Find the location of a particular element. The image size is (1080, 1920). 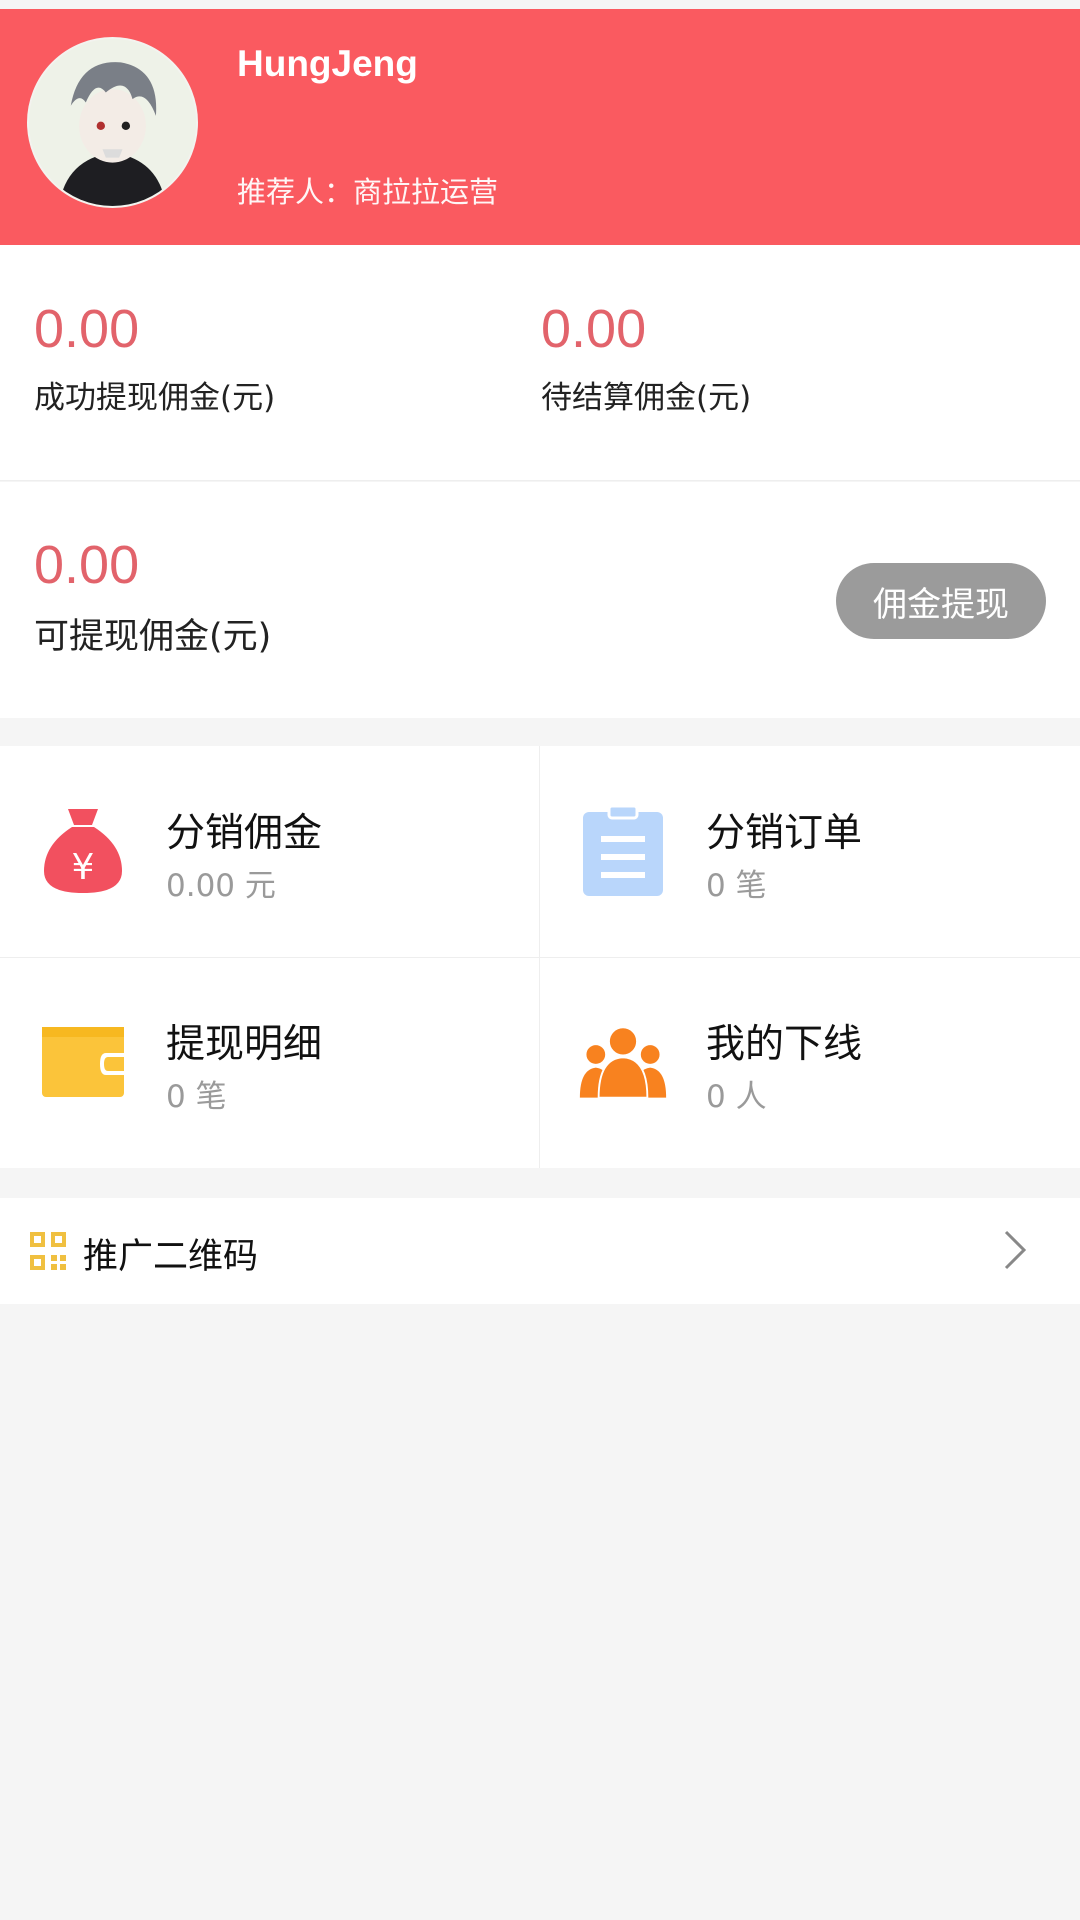

avatar-image is located at coordinates (112, 122).